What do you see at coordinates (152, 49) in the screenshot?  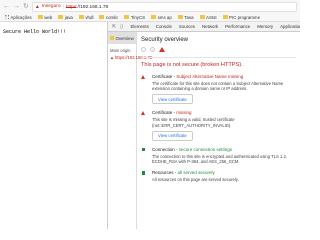 I see `info-state-icon: i` at bounding box center [152, 49].